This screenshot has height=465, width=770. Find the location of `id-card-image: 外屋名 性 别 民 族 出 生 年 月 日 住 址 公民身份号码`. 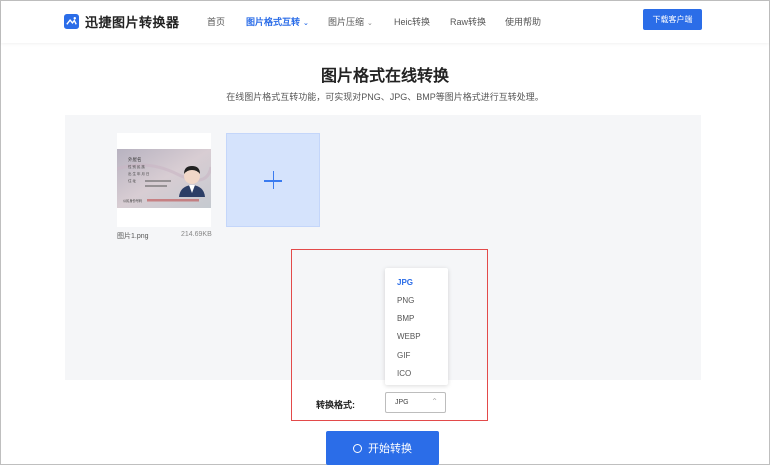

id-card-image: 外屋名 性 别 民 族 出 生 年 月 日 住 址 公民身份号码 is located at coordinates (164, 178).